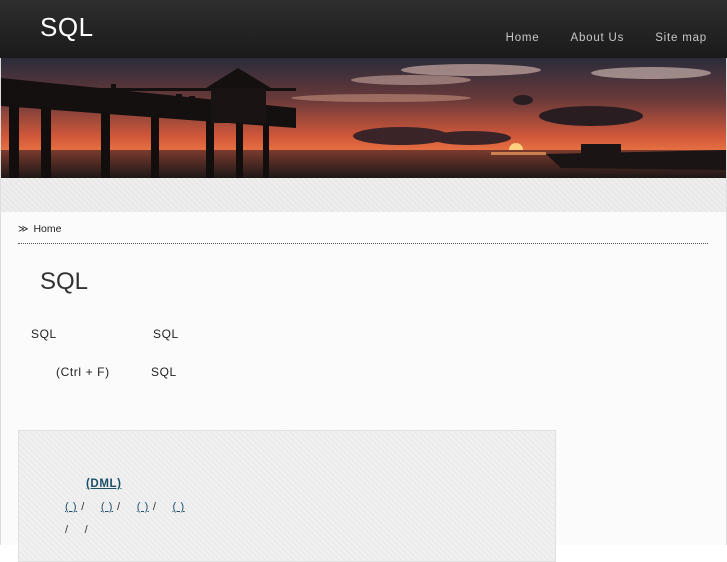 The image size is (727, 562). I want to click on menu-heading-link: (DML), so click(79, 484).